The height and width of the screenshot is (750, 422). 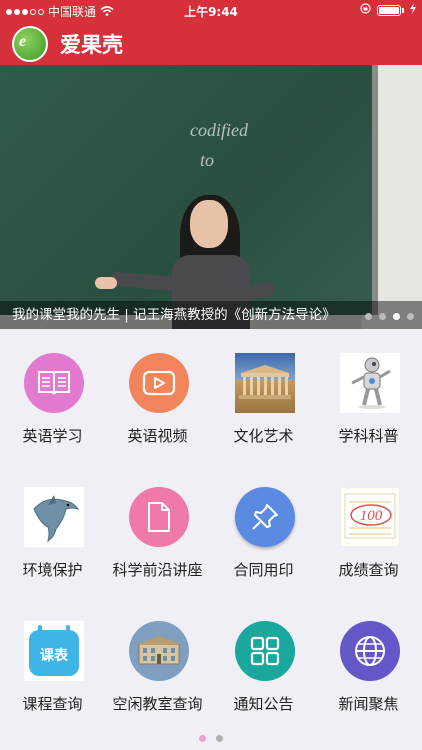 What do you see at coordinates (159, 651) in the screenshot?
I see `building-icon` at bounding box center [159, 651].